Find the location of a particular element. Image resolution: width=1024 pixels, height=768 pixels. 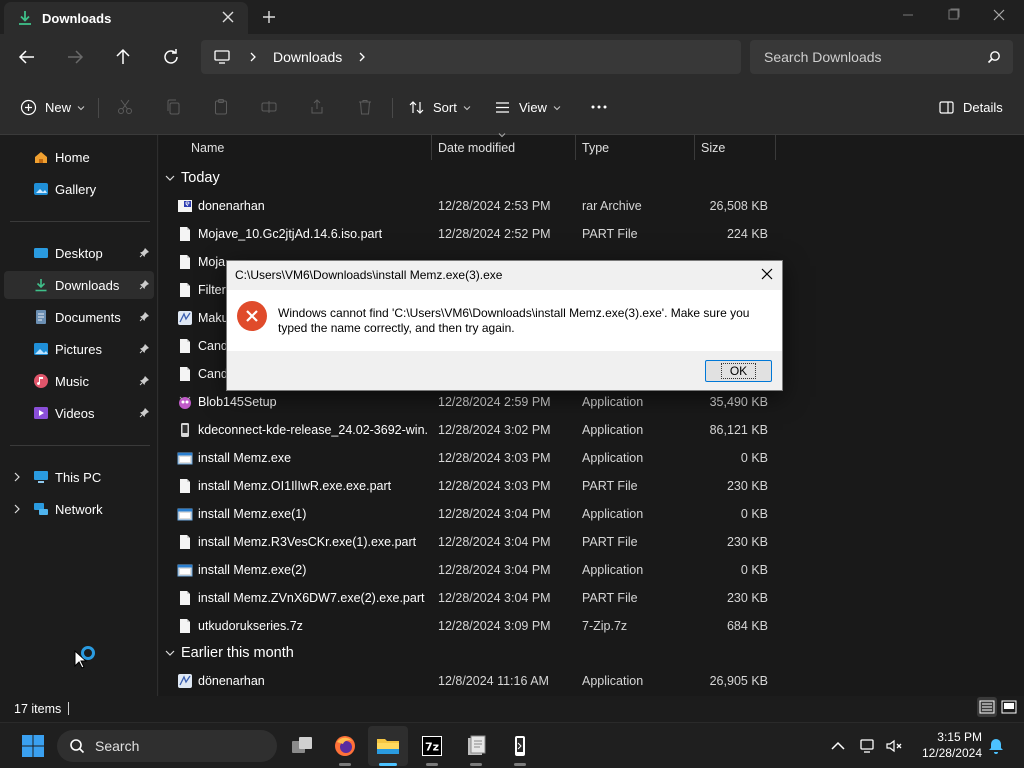

new-tab-icon is located at coordinates (269, 17).